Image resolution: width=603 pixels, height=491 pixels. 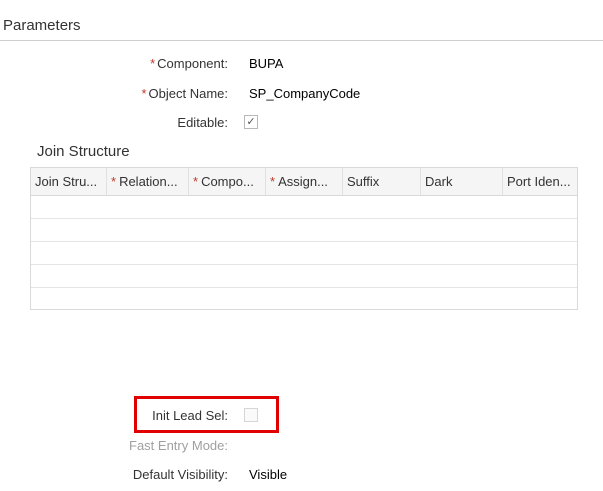 What do you see at coordinates (301, 123) in the screenshot?
I see `editable-row: Editable: ✓` at bounding box center [301, 123].